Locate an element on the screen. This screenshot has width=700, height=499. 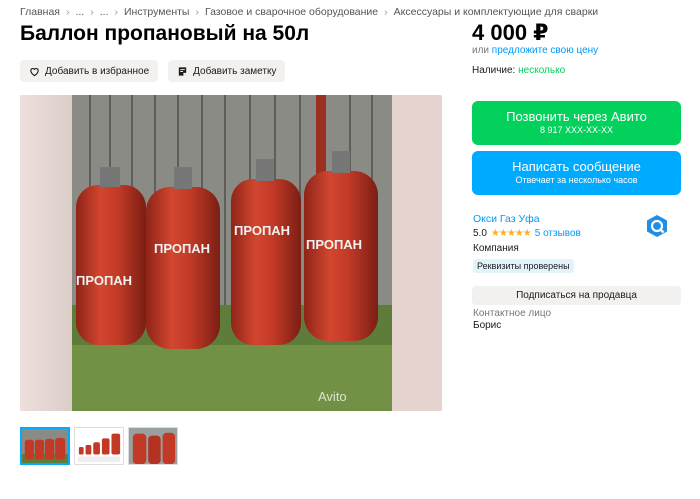
breadcrumb-gas-welding: Газовое и сварочное оборудование is located at coordinates (291, 12).